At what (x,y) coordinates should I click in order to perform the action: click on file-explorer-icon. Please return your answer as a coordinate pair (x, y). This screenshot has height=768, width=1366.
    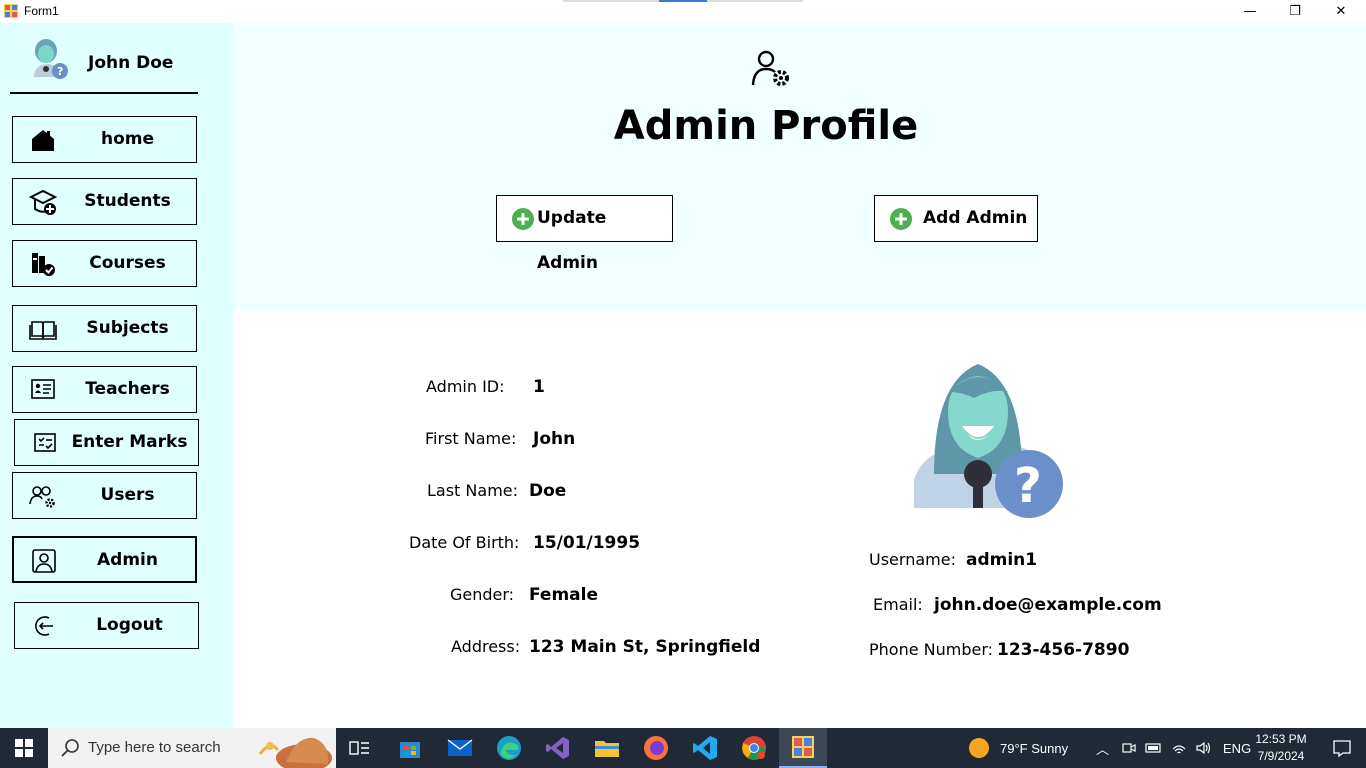
    Looking at the image, I should click on (607, 749).